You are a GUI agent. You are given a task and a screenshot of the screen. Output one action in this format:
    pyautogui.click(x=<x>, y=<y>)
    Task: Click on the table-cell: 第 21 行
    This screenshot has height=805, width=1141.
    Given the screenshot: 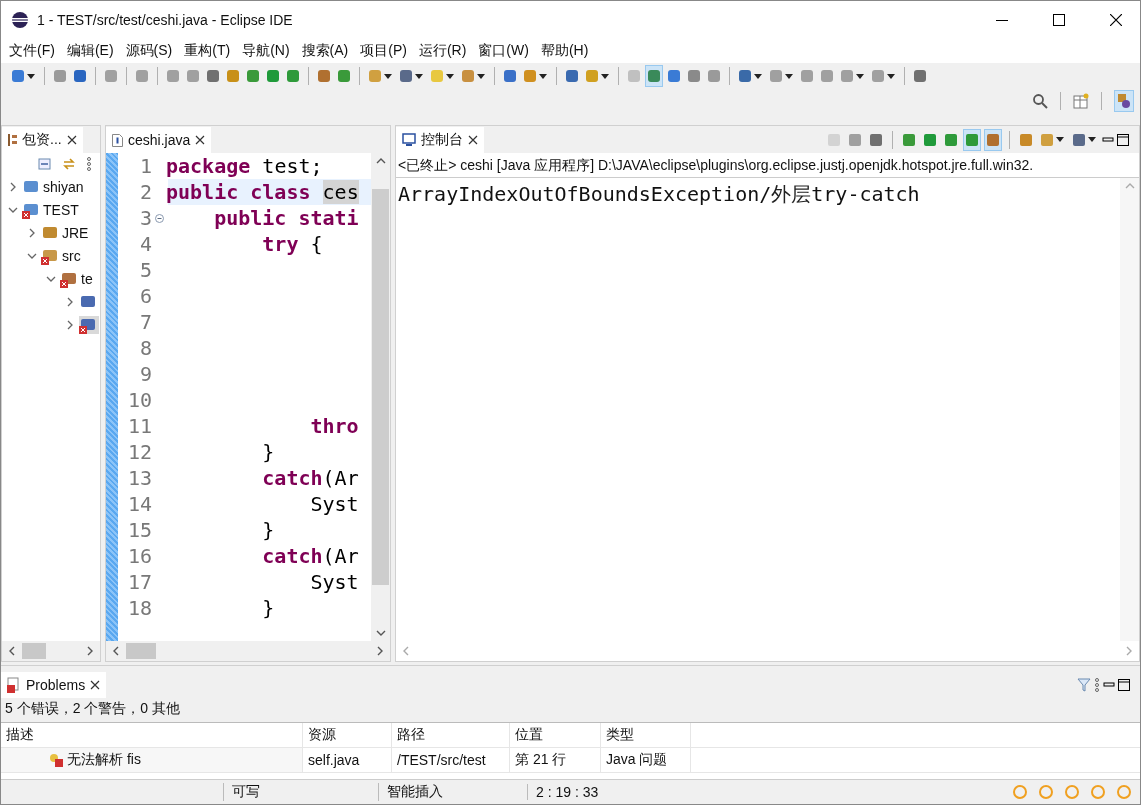 What is the action you would take?
    pyautogui.click(x=541, y=760)
    